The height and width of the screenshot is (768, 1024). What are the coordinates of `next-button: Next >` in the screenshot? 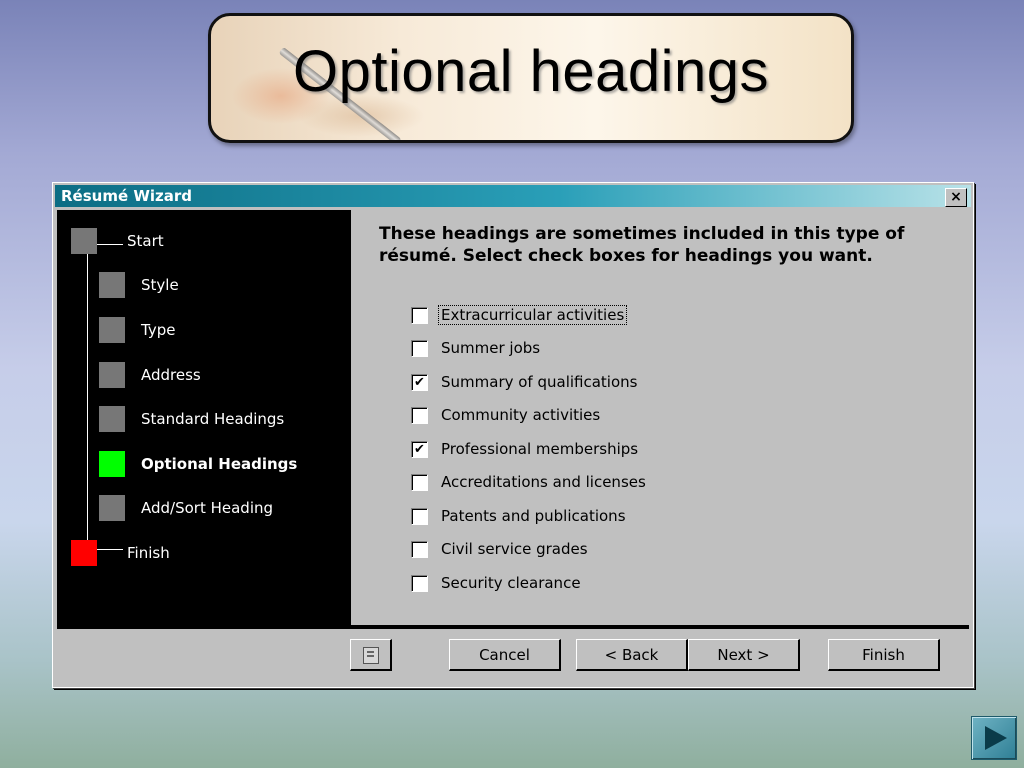 It's located at (744, 655).